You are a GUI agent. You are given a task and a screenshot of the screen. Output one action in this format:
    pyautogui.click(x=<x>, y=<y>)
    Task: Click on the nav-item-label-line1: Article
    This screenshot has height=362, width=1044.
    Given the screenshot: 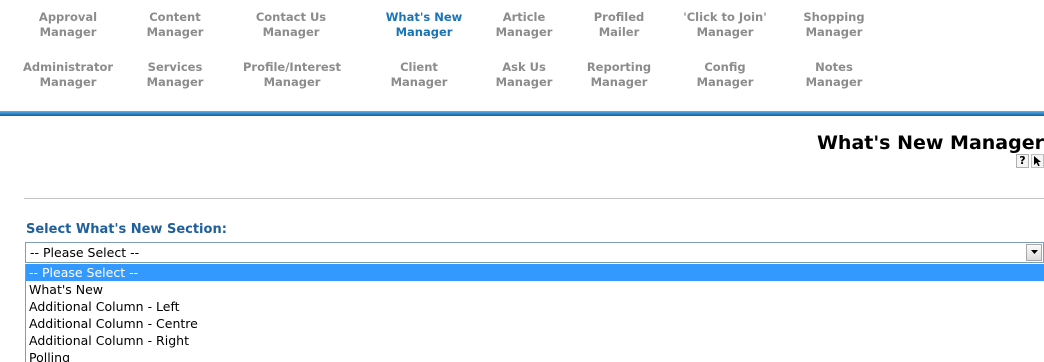 What is the action you would take?
    pyautogui.click(x=524, y=17)
    